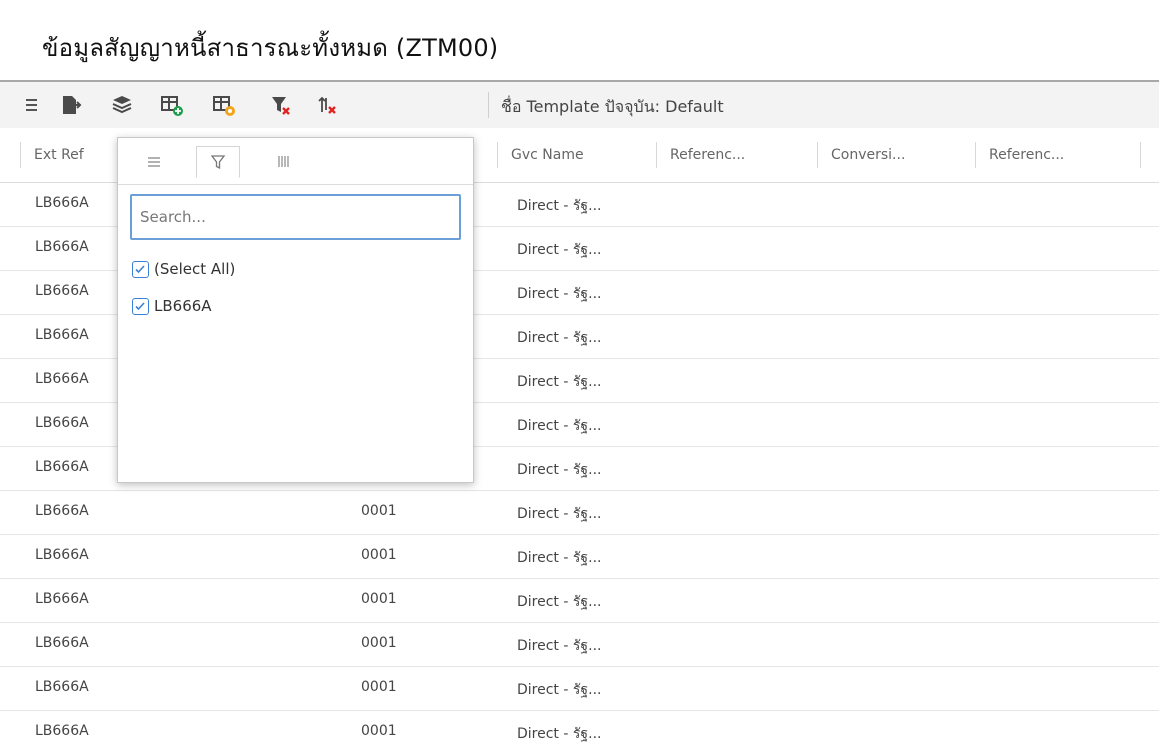 Image resolution: width=1159 pixels, height=755 pixels. Describe the element at coordinates (35, 105) in the screenshot. I see `menu-icon` at that location.